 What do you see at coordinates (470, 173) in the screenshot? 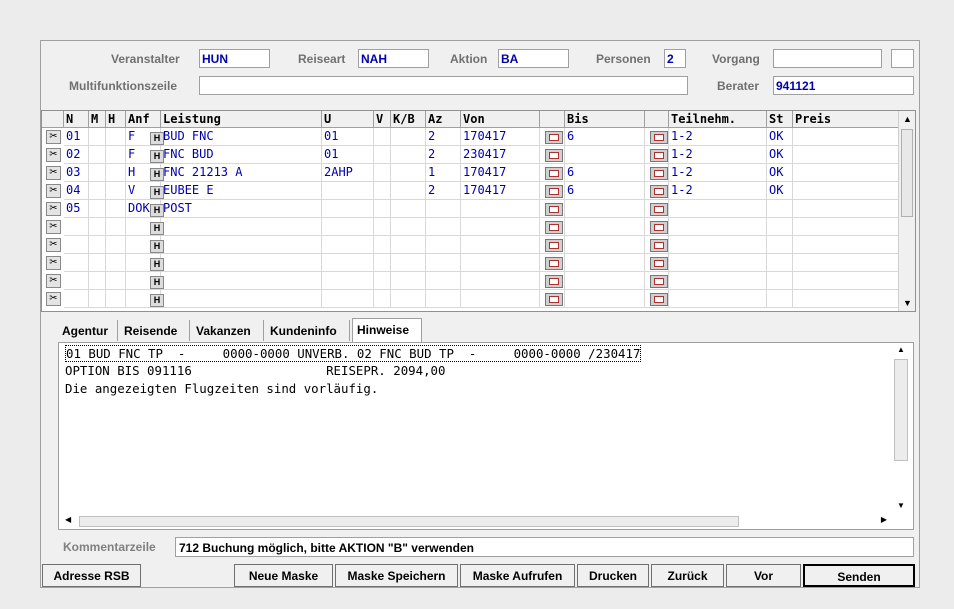
I see `table-row: ✂ 03 H FNC 21213 A 2AHP 1 170417 6 1-2 OK H` at bounding box center [470, 173].